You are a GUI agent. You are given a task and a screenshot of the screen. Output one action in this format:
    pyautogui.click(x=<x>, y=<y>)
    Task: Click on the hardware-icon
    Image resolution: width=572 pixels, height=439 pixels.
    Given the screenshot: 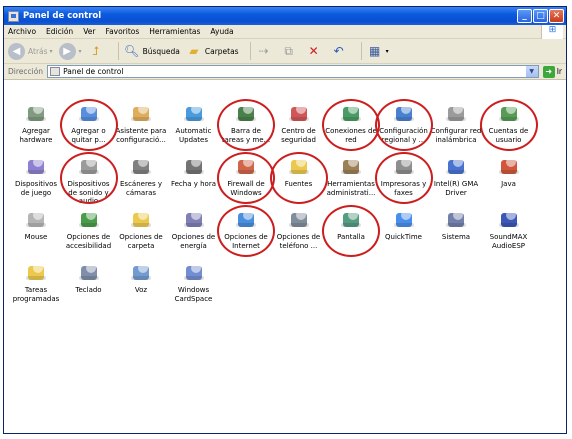 What is the action you would take?
    pyautogui.click(x=36, y=113)
    